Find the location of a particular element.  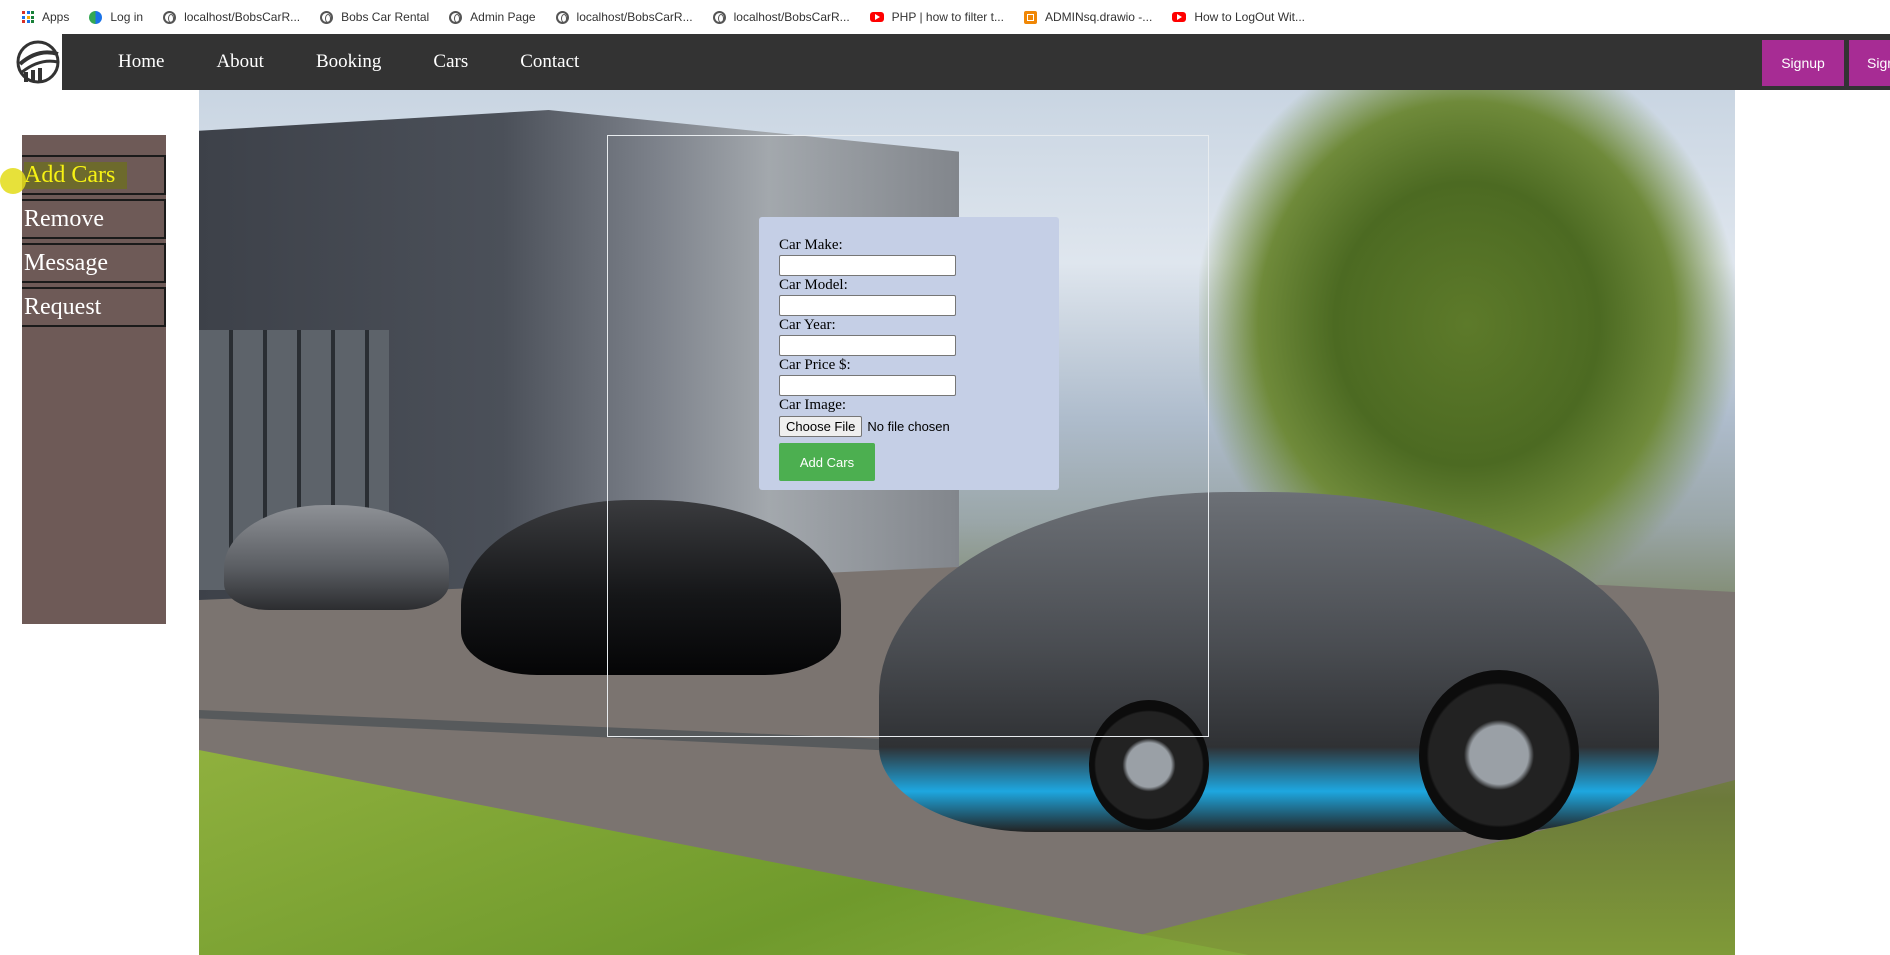

sidebar-item-message: Message is located at coordinates (94, 263).